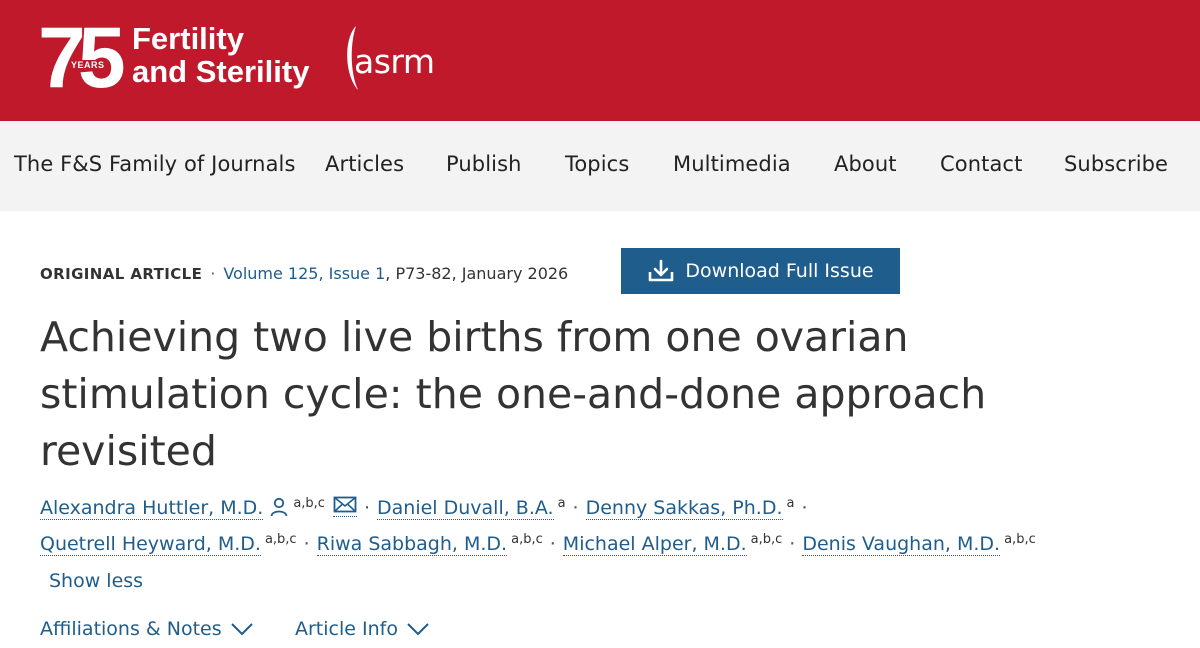 The image size is (1200, 648). Describe the element at coordinates (477, 273) in the screenshot. I see `pages-date: , P73-82, January 2026` at that location.